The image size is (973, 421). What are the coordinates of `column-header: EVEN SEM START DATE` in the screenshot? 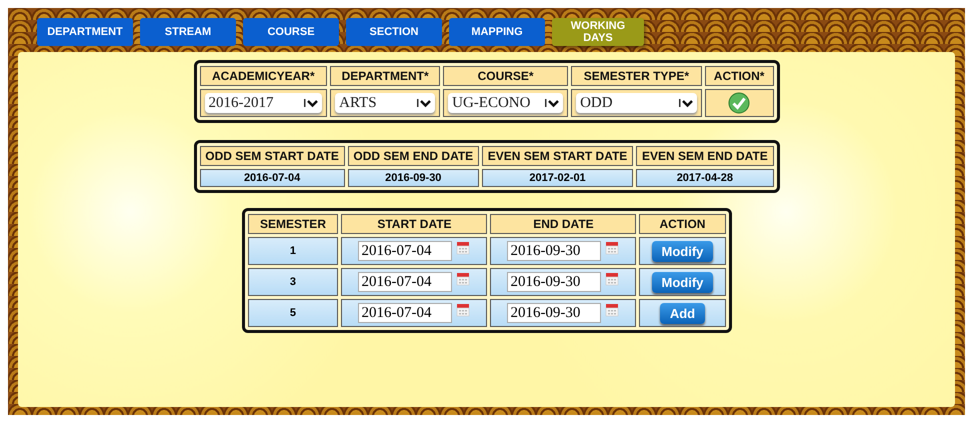 It's located at (558, 156).